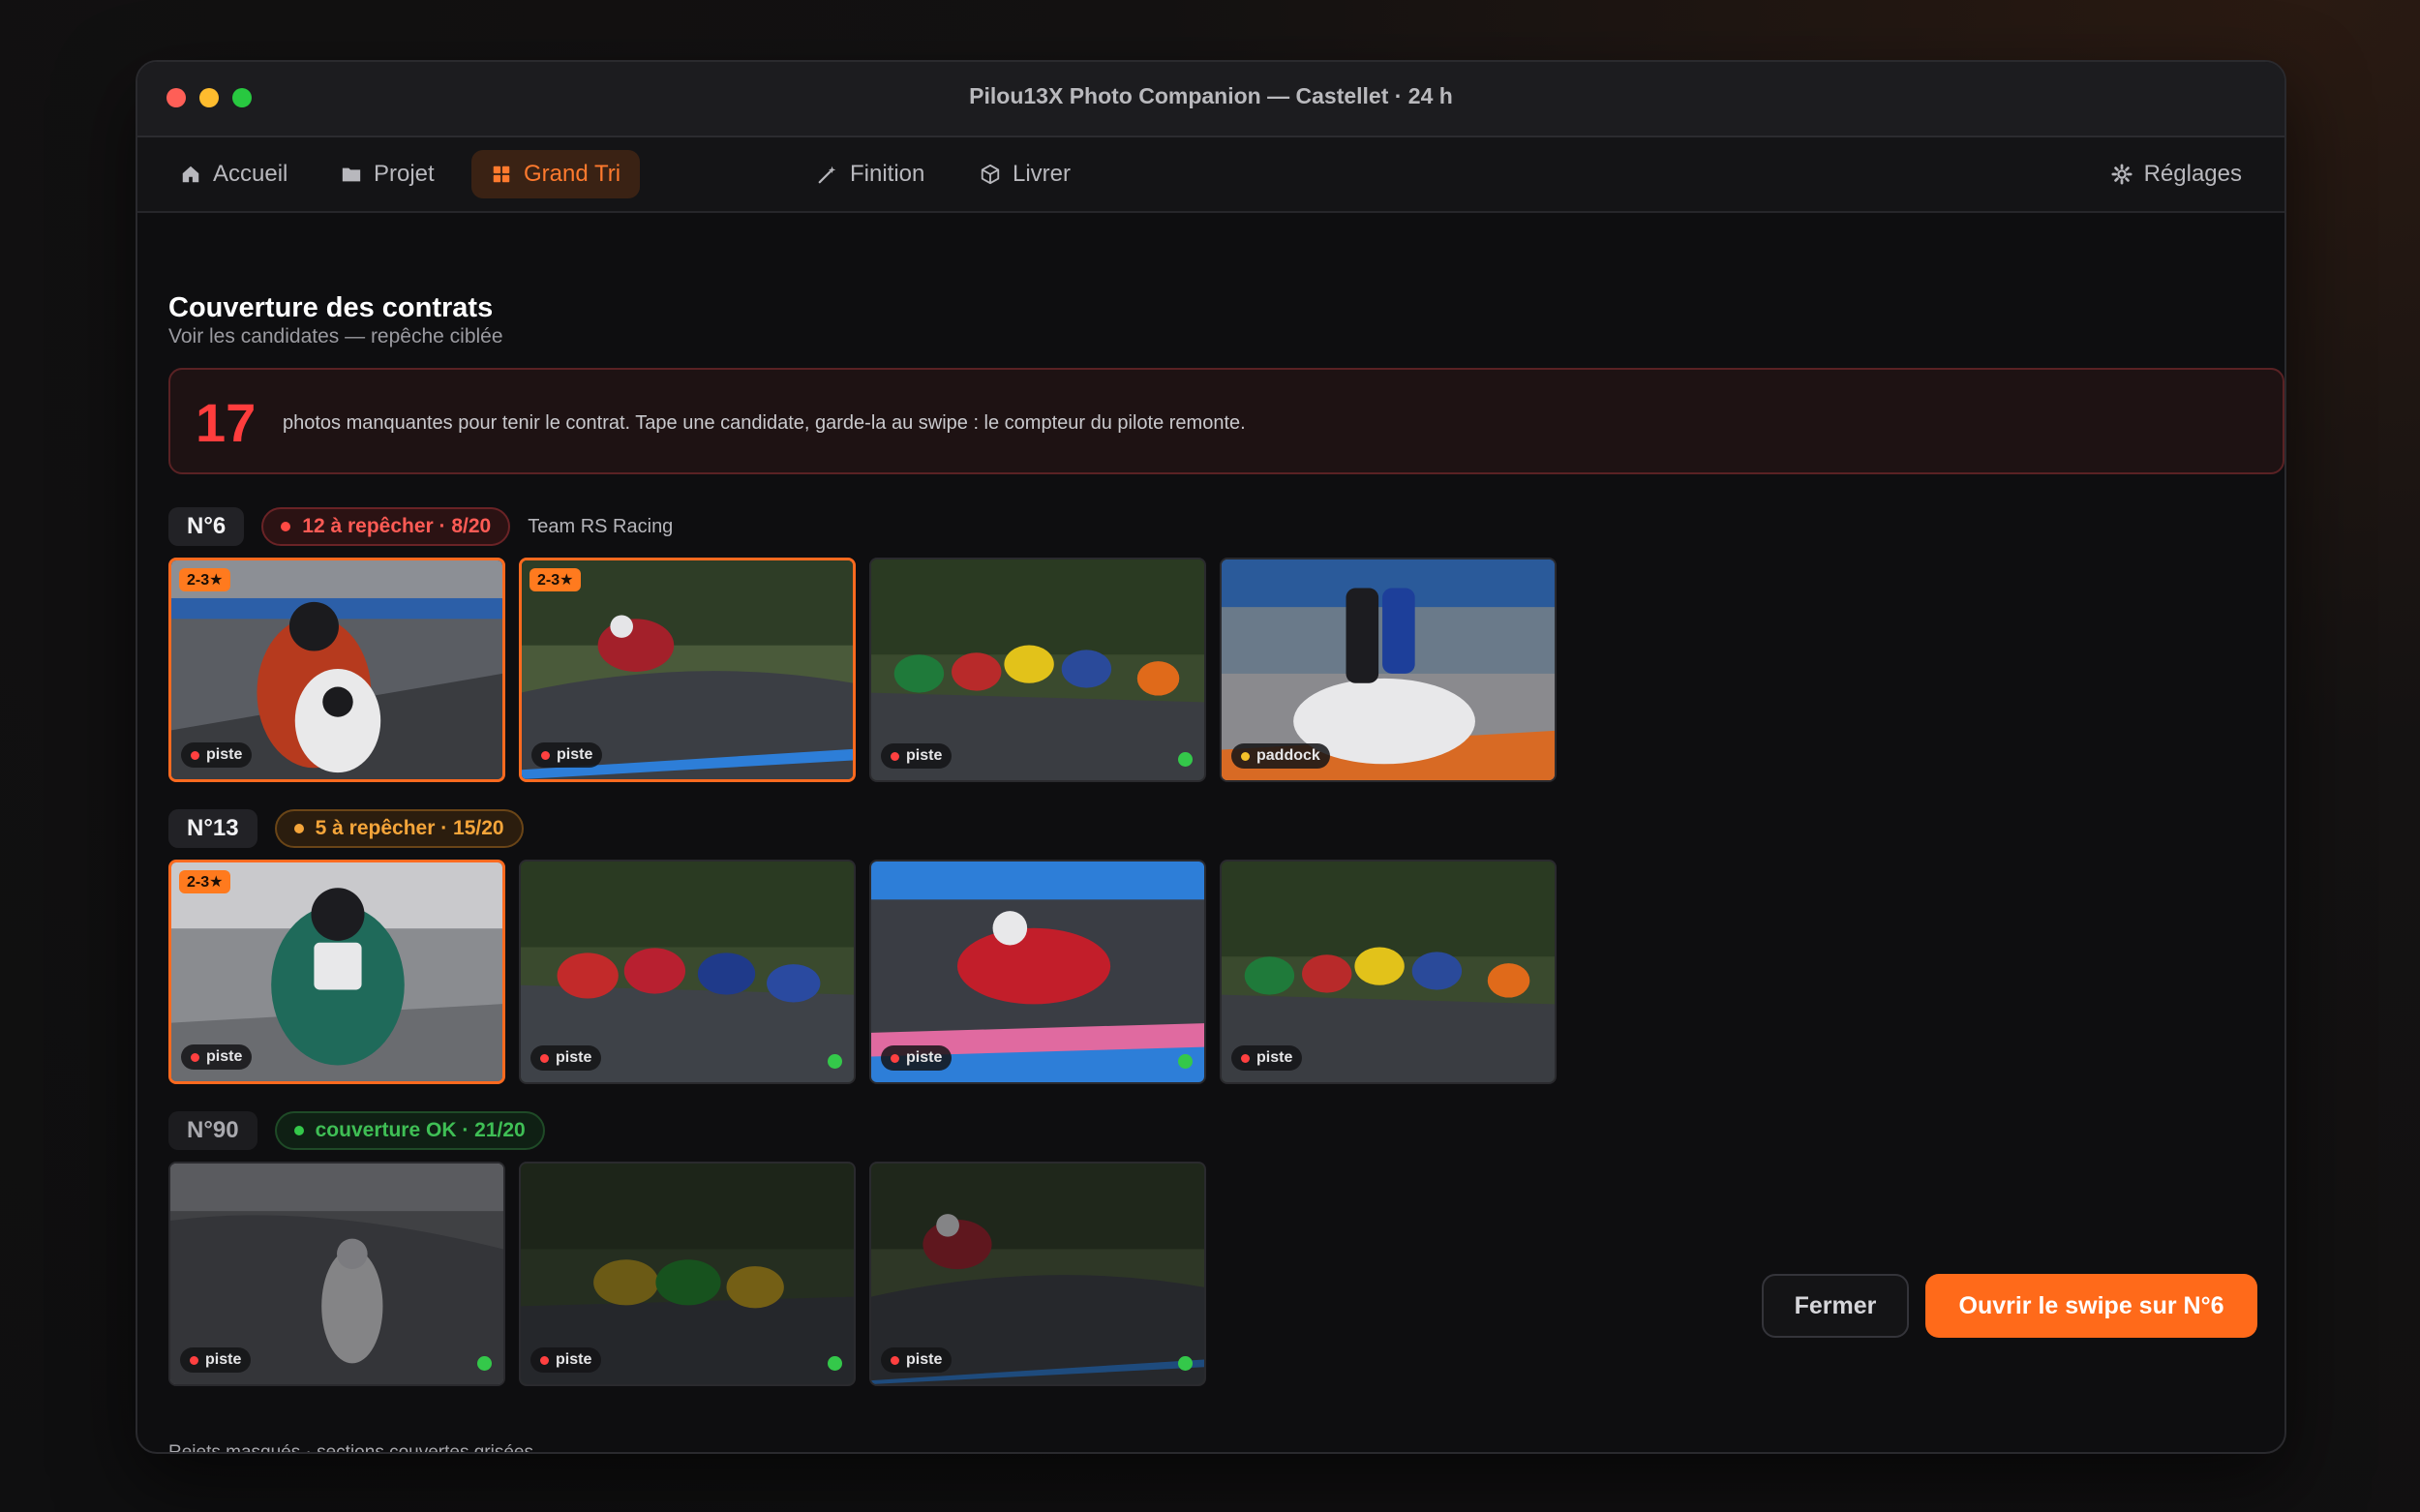 Image resolution: width=2420 pixels, height=1512 pixels. I want to click on tab-accueil: Accueil, so click(234, 174).